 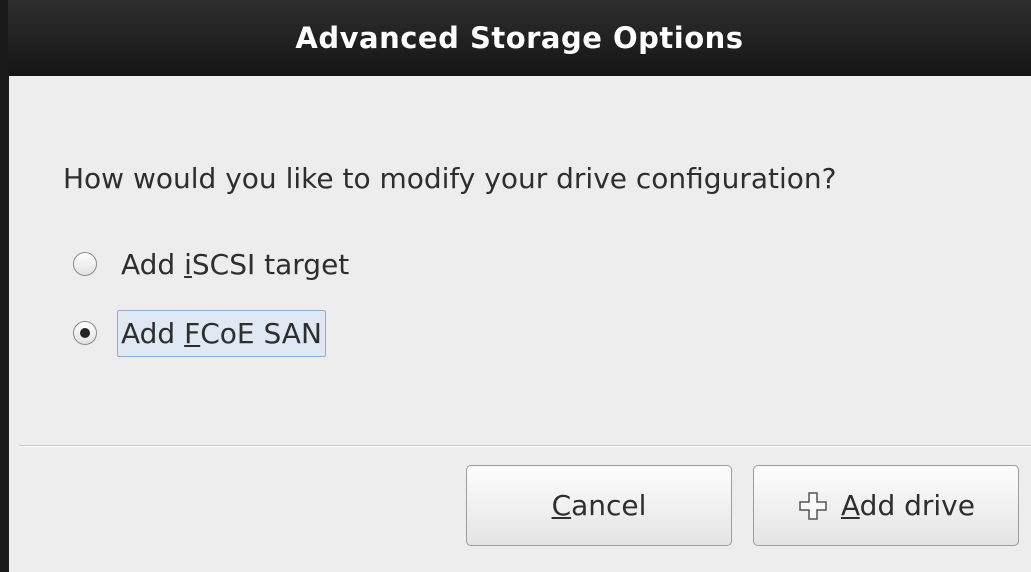 What do you see at coordinates (85, 333) in the screenshot?
I see `radio-fcoe` at bounding box center [85, 333].